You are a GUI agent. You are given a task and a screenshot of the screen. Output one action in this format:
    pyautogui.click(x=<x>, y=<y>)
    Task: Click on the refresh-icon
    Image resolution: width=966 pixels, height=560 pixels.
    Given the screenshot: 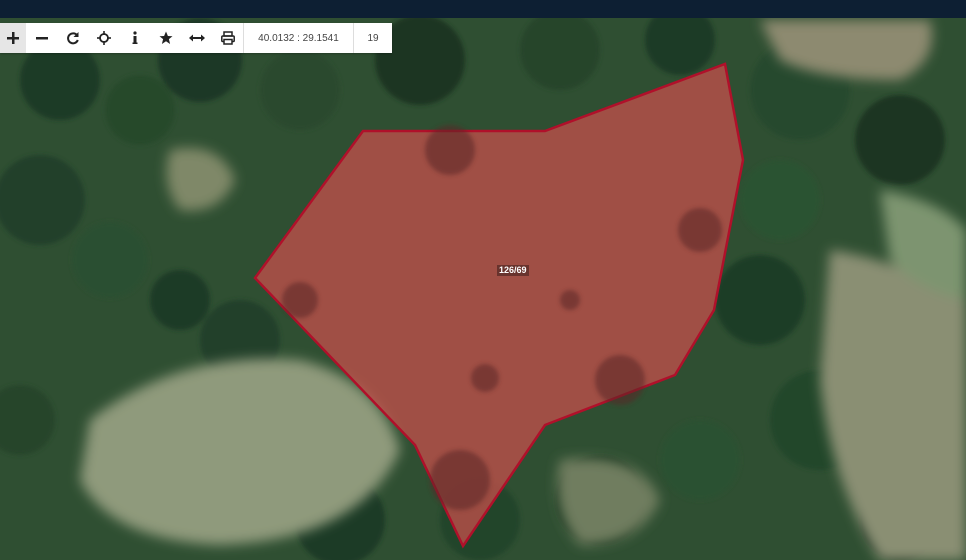 What is the action you would take?
    pyautogui.click(x=72, y=38)
    